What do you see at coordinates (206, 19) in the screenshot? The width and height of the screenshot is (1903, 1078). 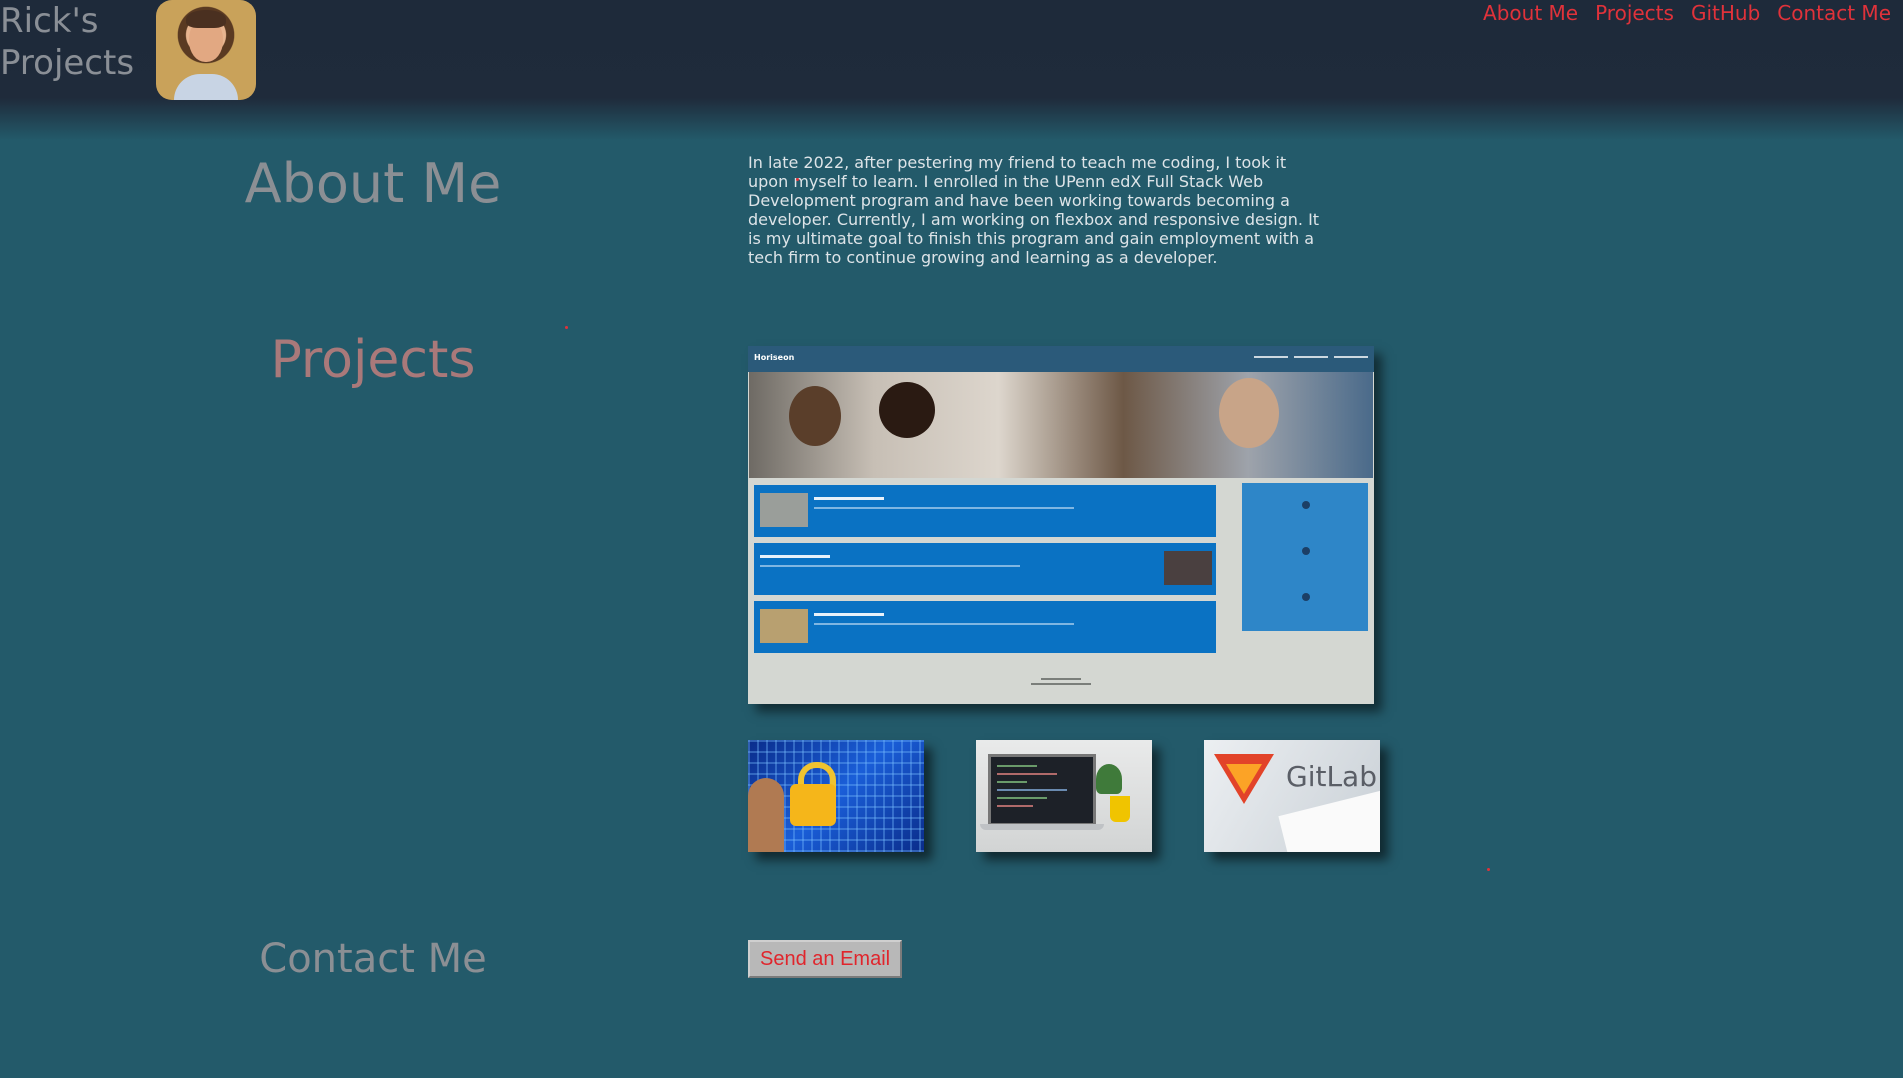 I see `avatar-hair` at bounding box center [206, 19].